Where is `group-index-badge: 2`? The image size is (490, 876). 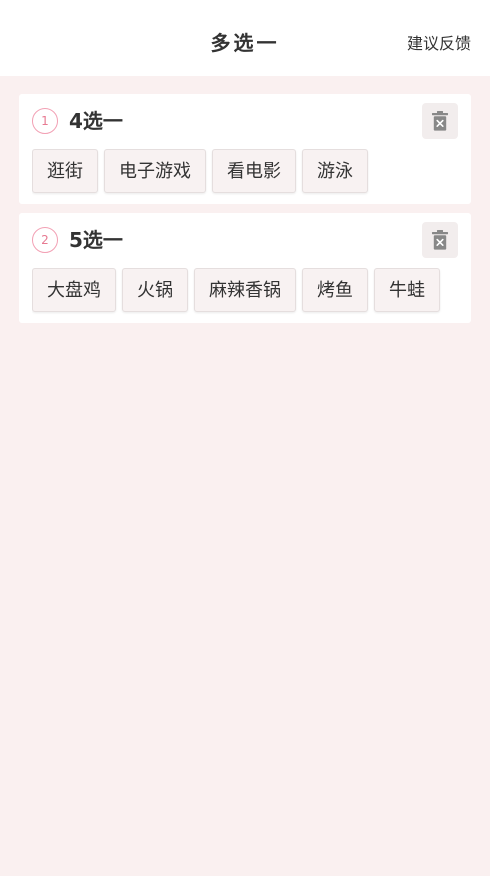
group-index-badge: 2 is located at coordinates (45, 240).